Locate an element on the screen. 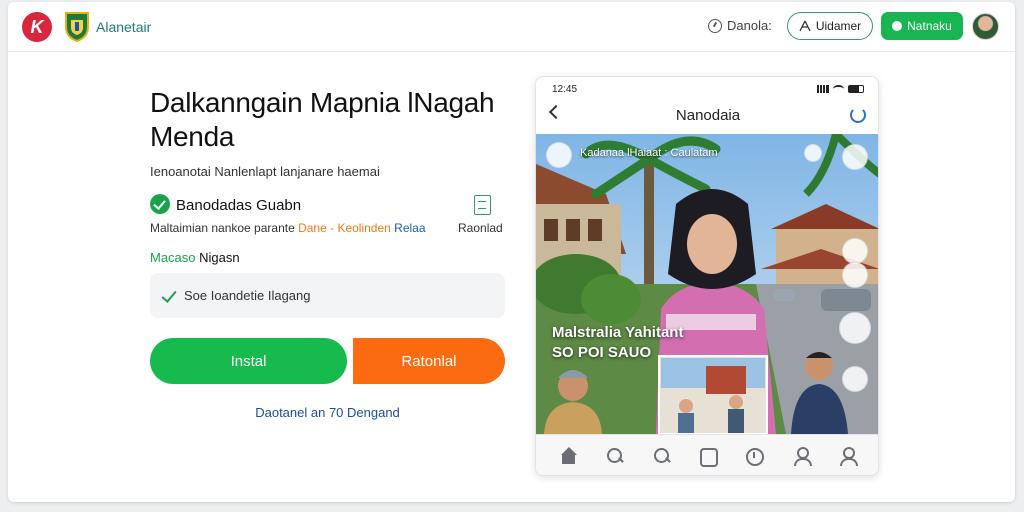  signal-icon is located at coordinates (823, 89).